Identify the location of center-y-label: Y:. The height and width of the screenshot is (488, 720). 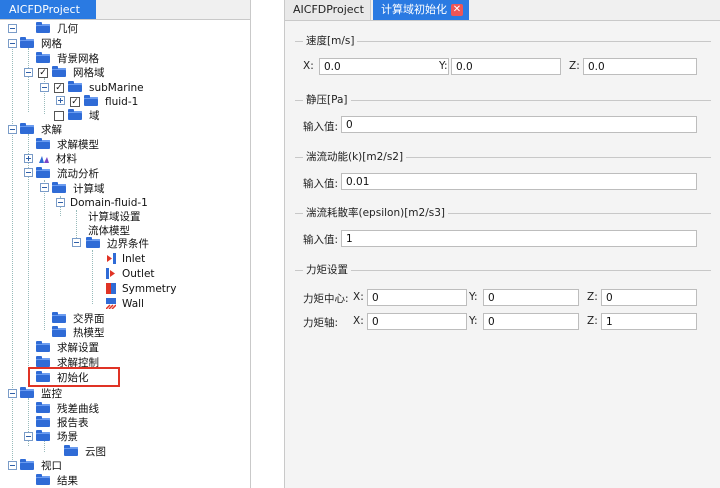
(473, 297).